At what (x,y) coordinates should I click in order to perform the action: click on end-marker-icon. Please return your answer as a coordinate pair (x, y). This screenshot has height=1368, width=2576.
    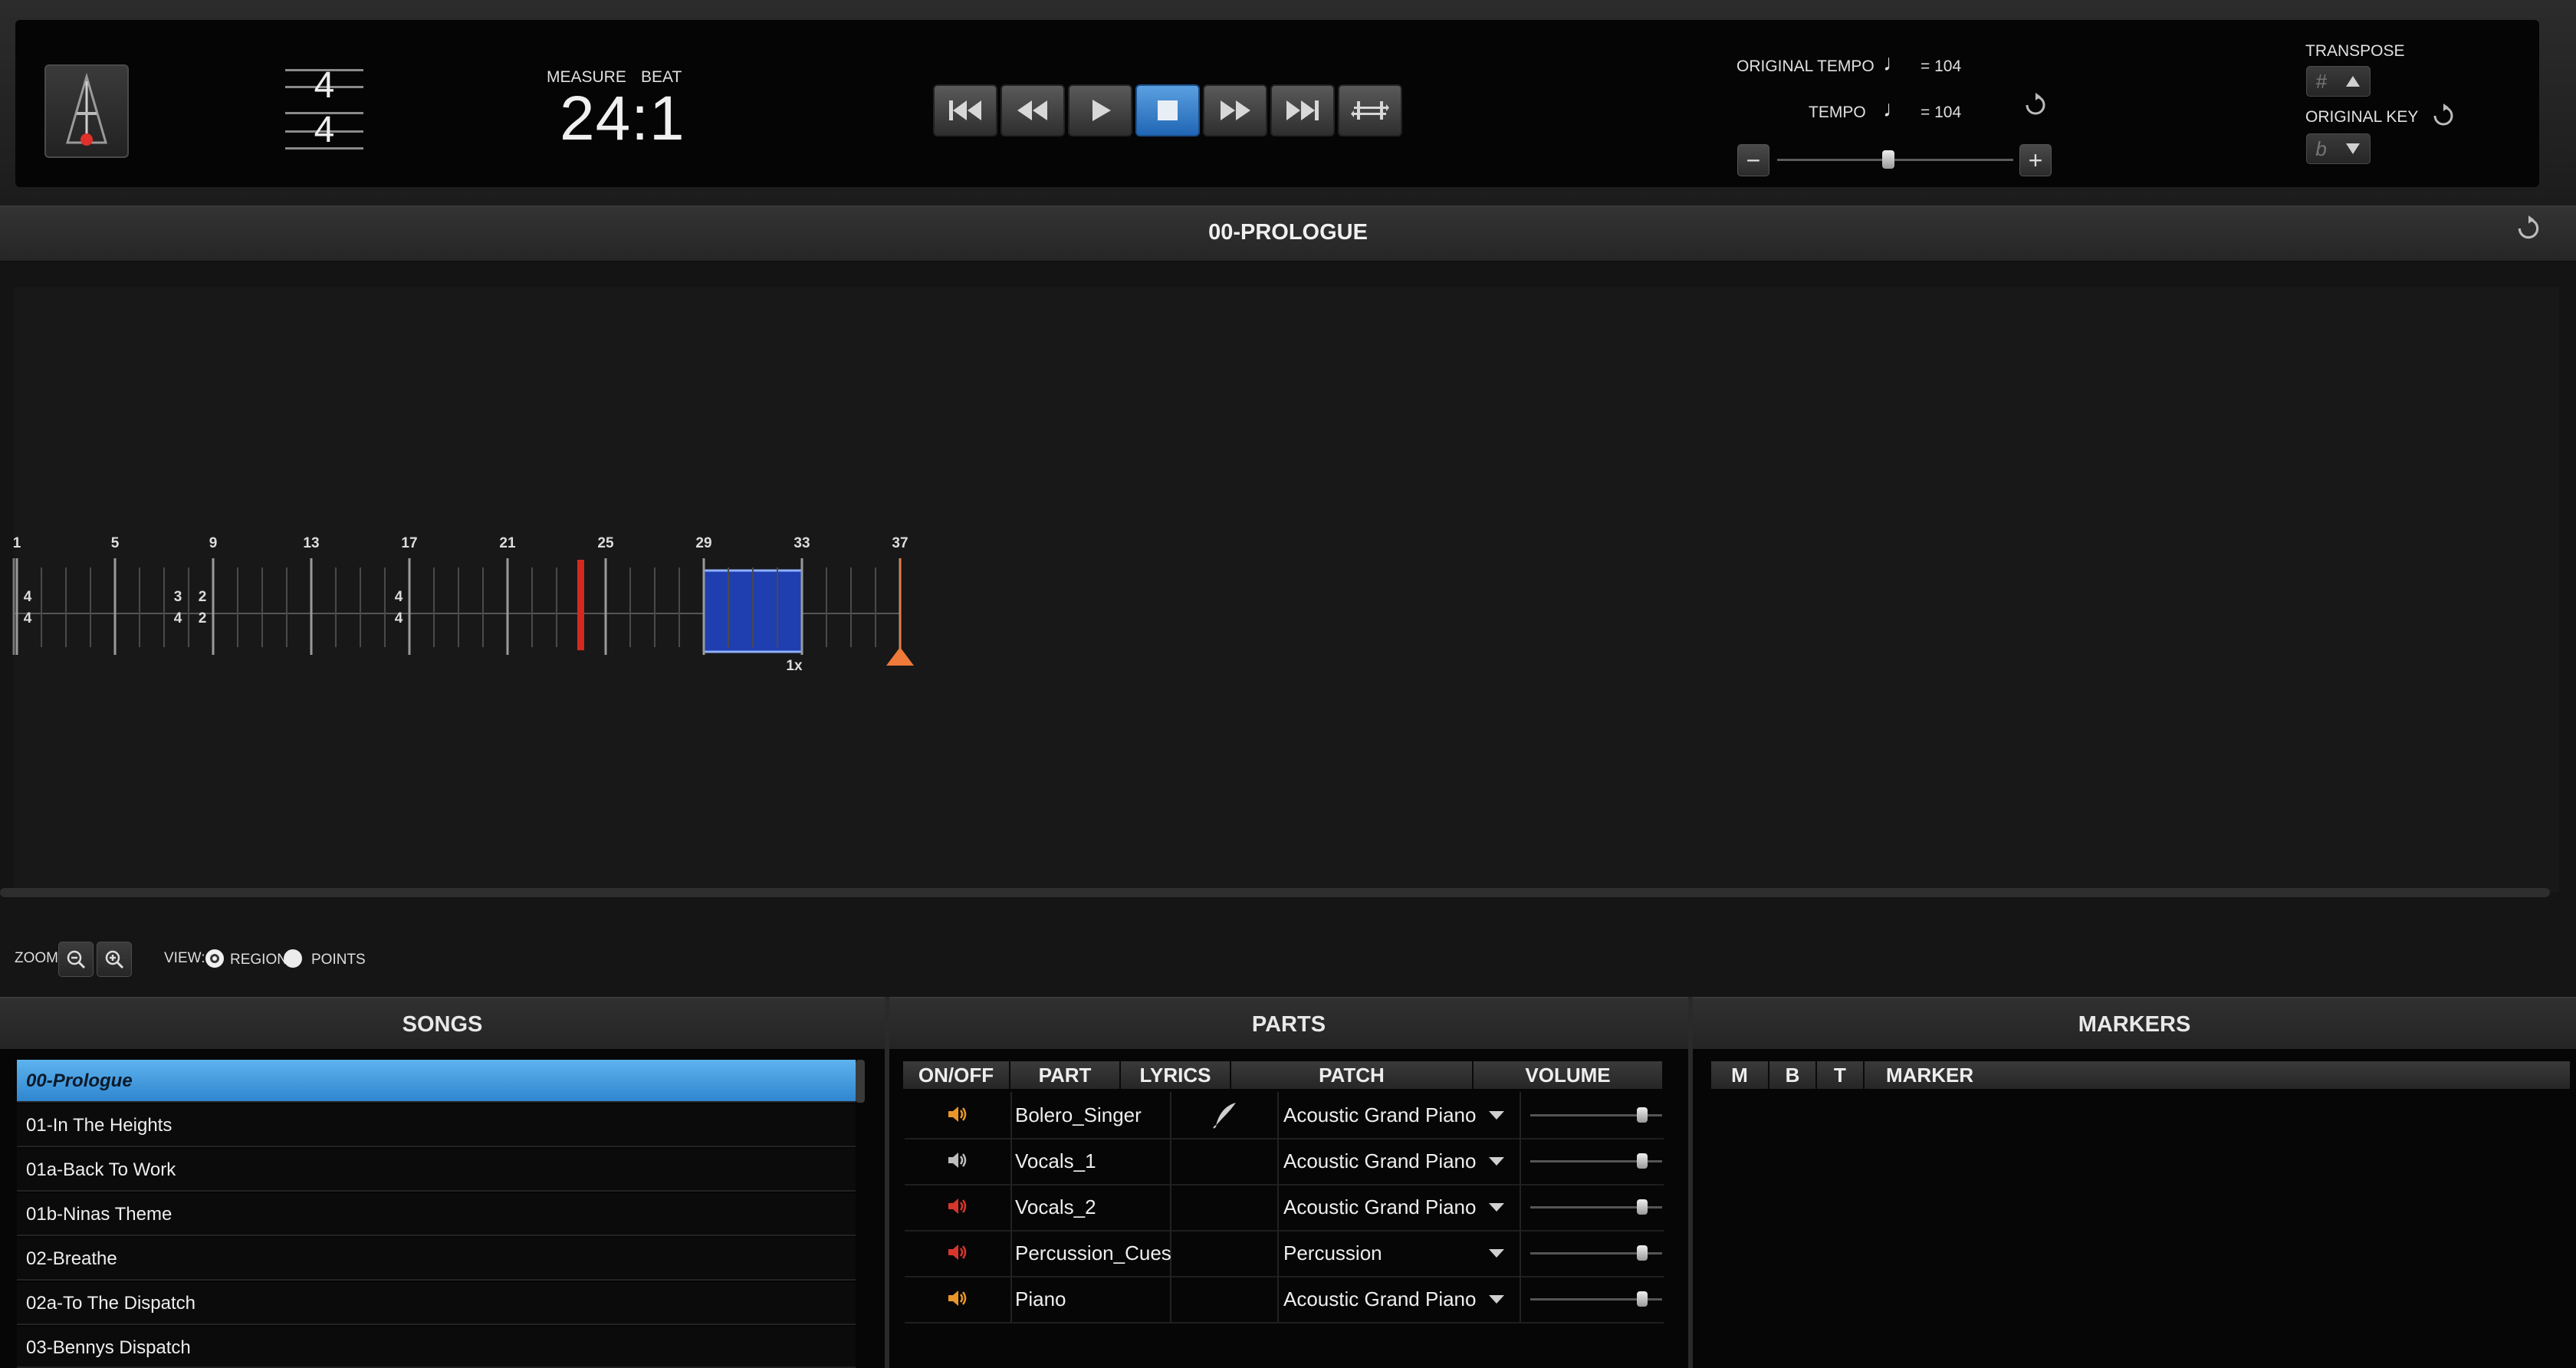
    Looking at the image, I should click on (900, 656).